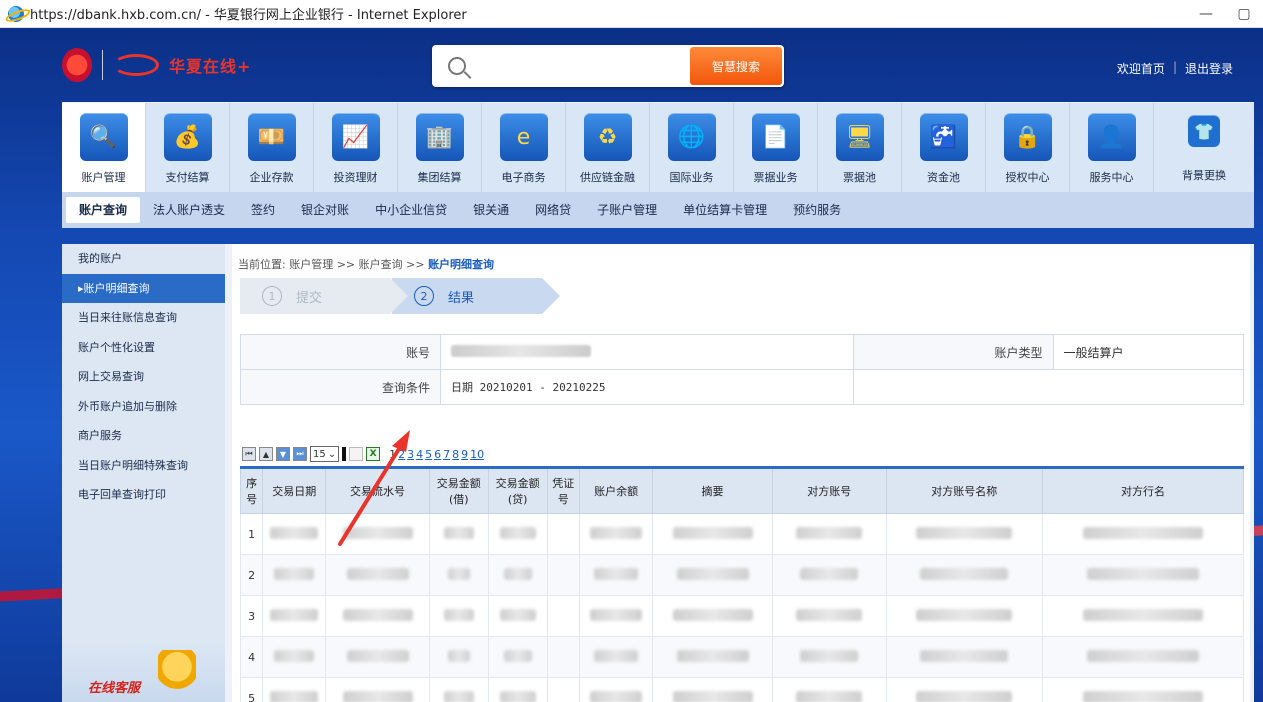  What do you see at coordinates (944, 148) in the screenshot?
I see `menu-item: 🚰 资金池` at bounding box center [944, 148].